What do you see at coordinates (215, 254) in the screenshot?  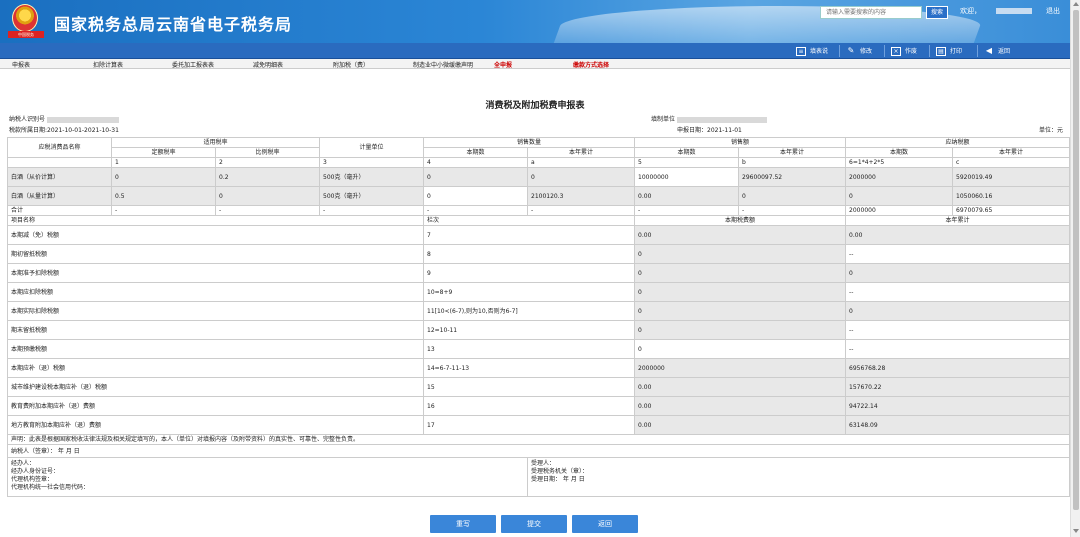 I see `row-label: 期初留抵税额` at bounding box center [215, 254].